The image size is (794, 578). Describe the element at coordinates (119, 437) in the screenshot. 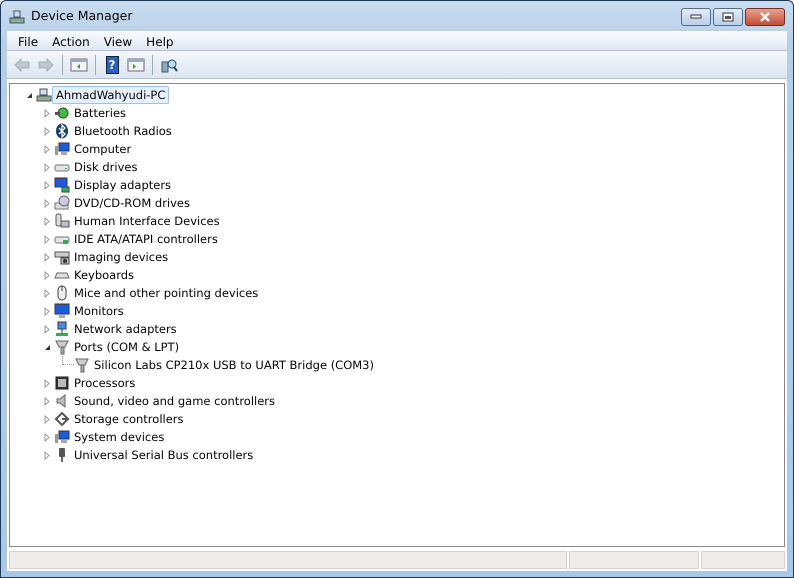

I see `tree-item: System devices` at that location.